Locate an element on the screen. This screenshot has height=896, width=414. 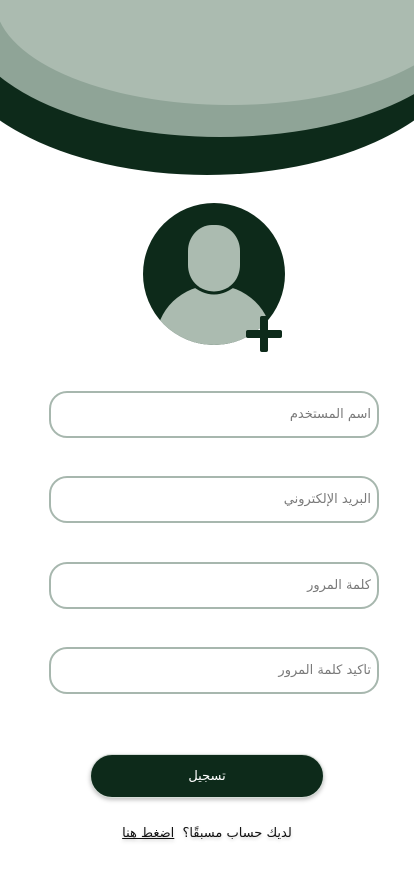
email-field is located at coordinates (214, 499).